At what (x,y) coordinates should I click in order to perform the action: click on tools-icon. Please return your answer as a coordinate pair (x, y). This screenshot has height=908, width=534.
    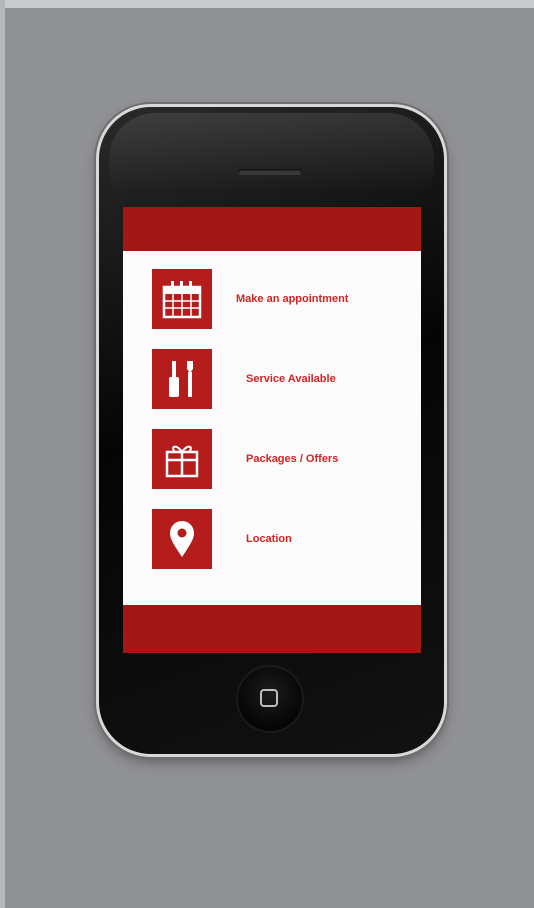
    Looking at the image, I should click on (182, 379).